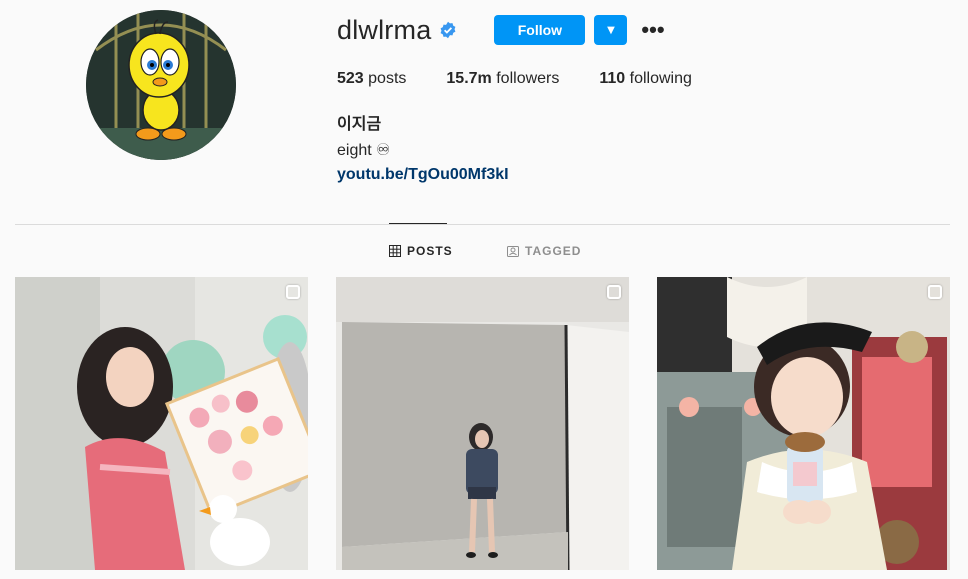 This screenshot has height=579, width=968. I want to click on posts-stat: 523 posts, so click(371, 79).